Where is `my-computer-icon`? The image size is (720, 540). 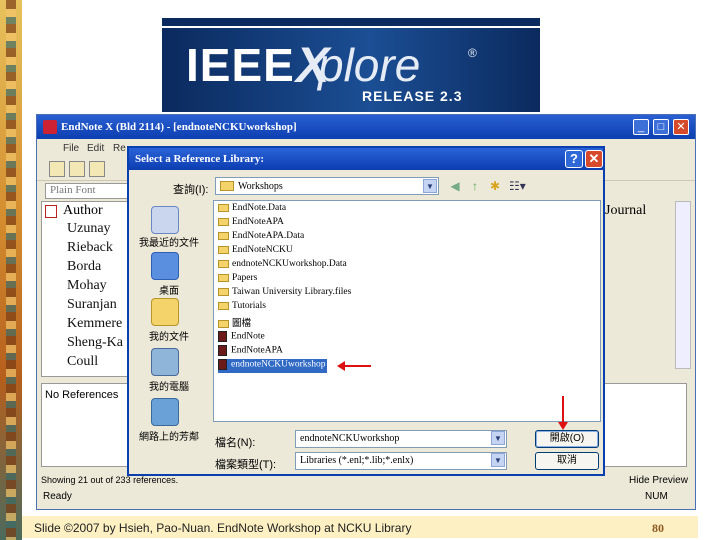
my-computer-icon is located at coordinates (165, 362).